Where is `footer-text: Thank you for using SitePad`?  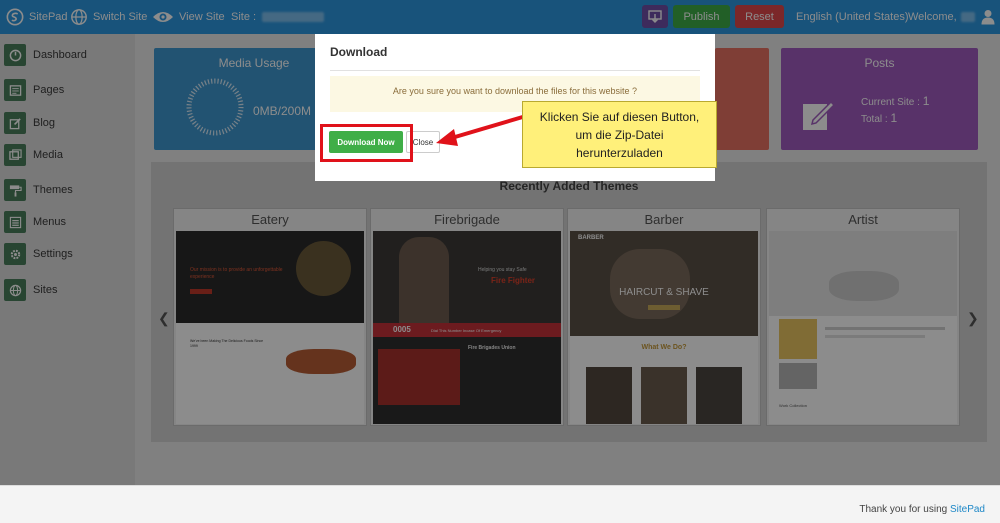 footer-text: Thank you for using SitePad is located at coordinates (922, 509).